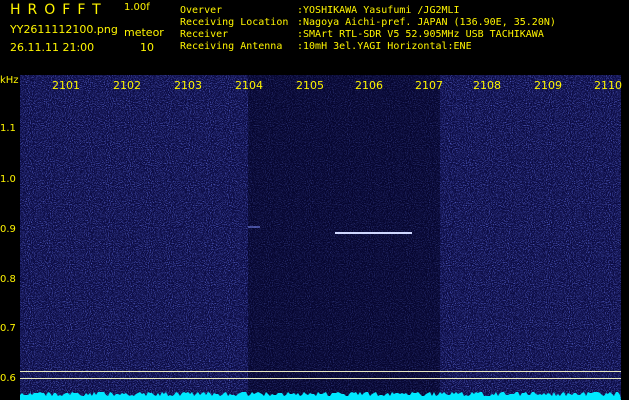 The width and height of the screenshot is (629, 400). I want to click on info-label-location: Receiving Location, so click(234, 22).